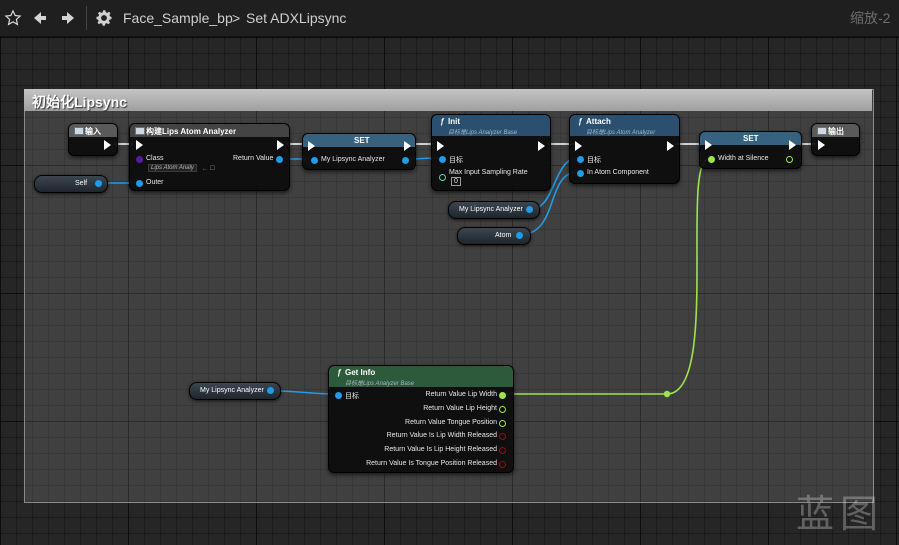 This screenshot has width=899, height=545. What do you see at coordinates (840, 514) in the screenshot?
I see `blueprint-watermark: 蓝图` at bounding box center [840, 514].